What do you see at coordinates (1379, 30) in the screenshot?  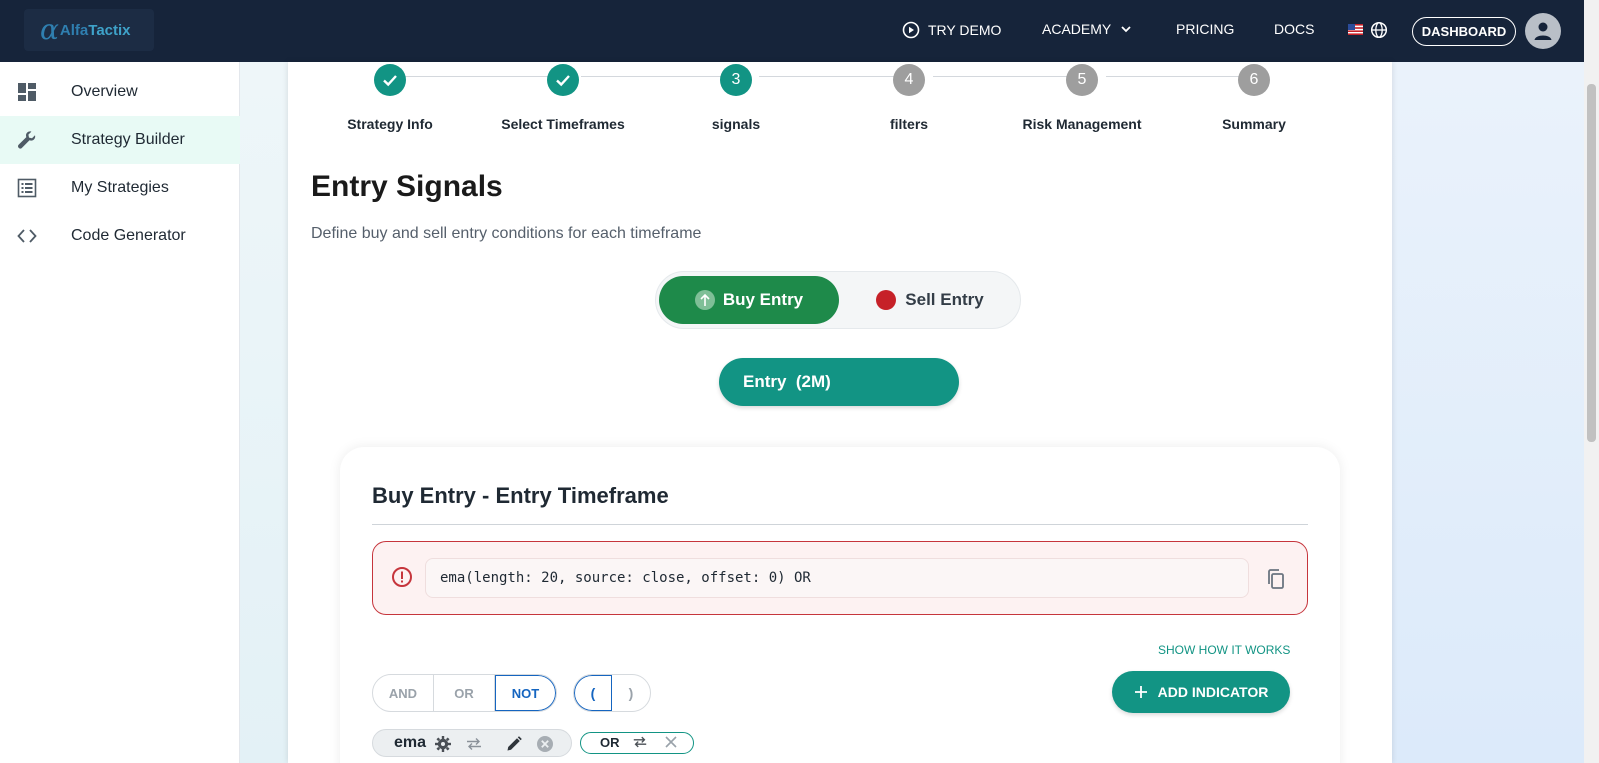 I see `globe-icon` at bounding box center [1379, 30].